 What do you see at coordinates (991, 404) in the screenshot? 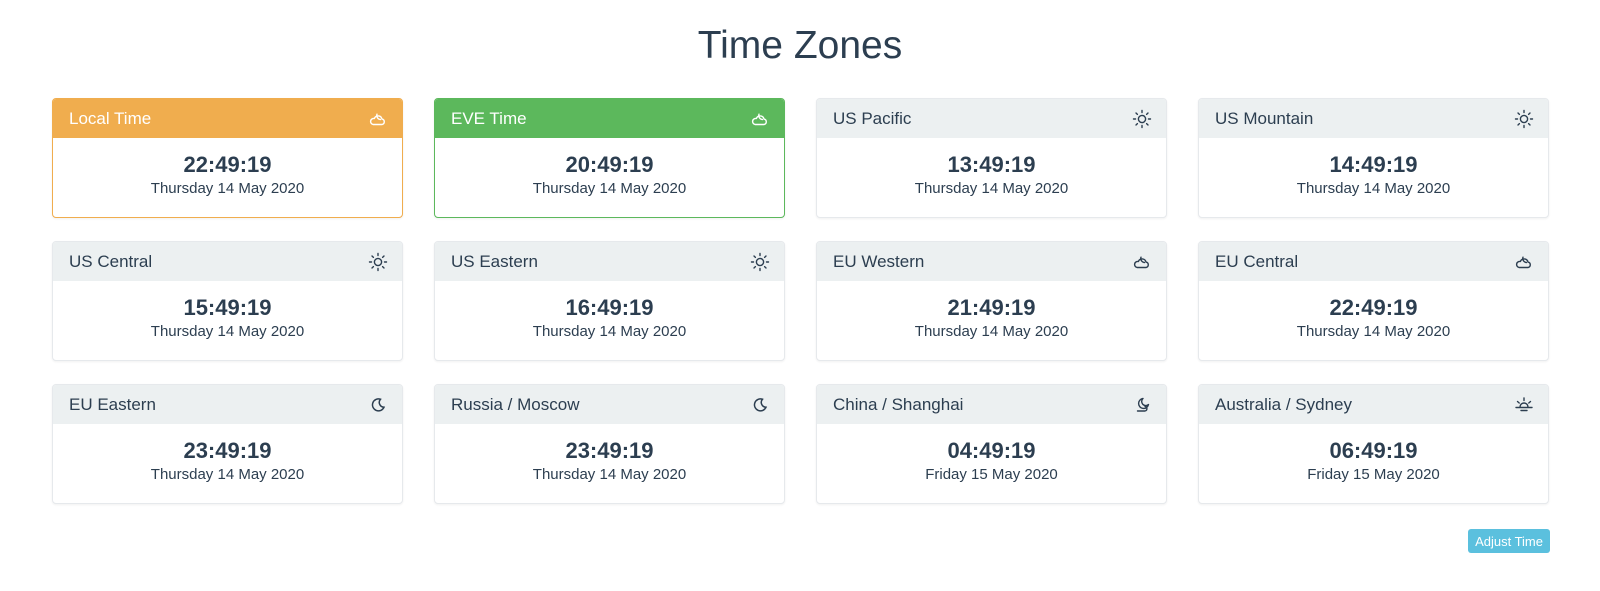
I see `zone-card-header: China / Shanghai` at bounding box center [991, 404].